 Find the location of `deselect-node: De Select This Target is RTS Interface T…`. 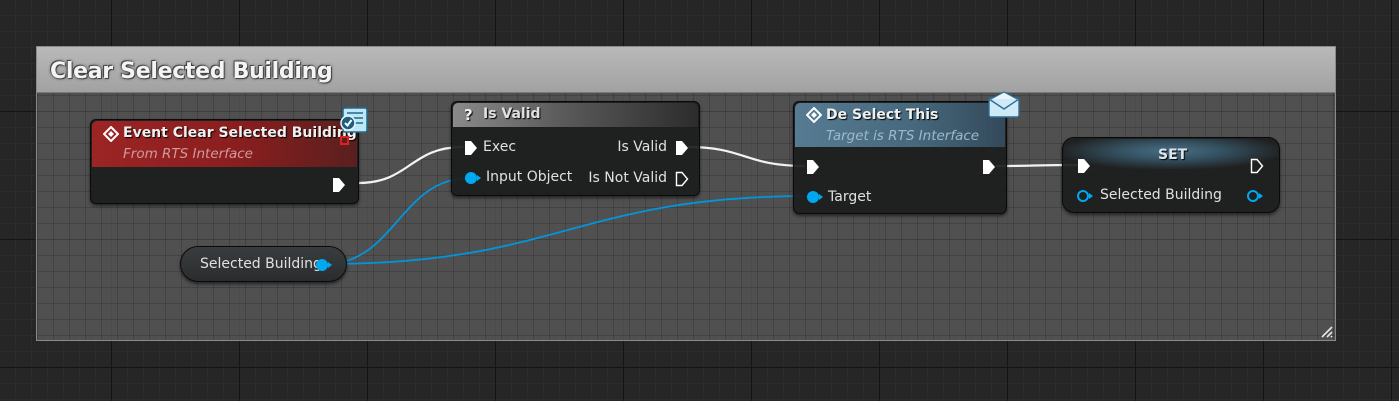

deselect-node: De Select This Target is RTS Interface T… is located at coordinates (900, 157).